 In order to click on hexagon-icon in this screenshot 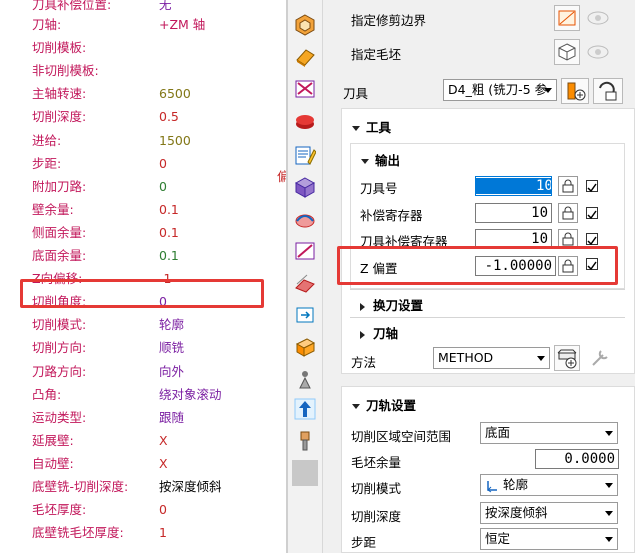, I will do `click(305, 25)`.